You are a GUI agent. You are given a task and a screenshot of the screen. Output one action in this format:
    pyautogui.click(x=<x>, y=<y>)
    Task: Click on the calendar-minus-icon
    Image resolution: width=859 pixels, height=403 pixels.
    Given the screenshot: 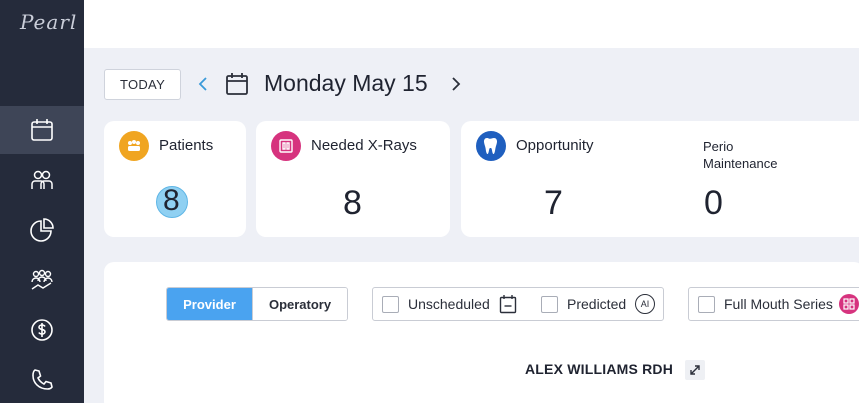 What is the action you would take?
    pyautogui.click(x=508, y=304)
    